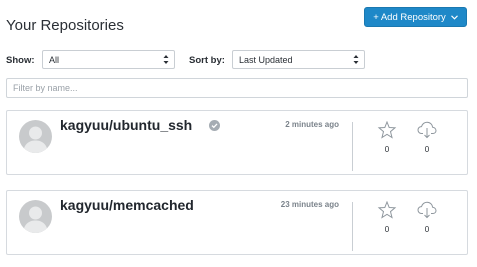 The image size is (477, 267). Describe the element at coordinates (309, 204) in the screenshot. I see `last-updated: 23 minutes ago` at that location.